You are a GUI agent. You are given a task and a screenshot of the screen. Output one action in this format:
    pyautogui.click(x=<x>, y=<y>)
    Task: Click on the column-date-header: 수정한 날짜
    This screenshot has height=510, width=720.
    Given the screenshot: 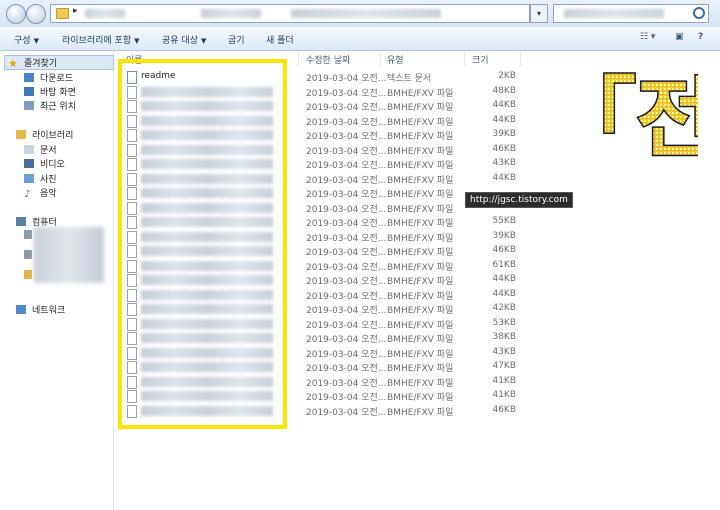 What is the action you would take?
    pyautogui.click(x=328, y=59)
    